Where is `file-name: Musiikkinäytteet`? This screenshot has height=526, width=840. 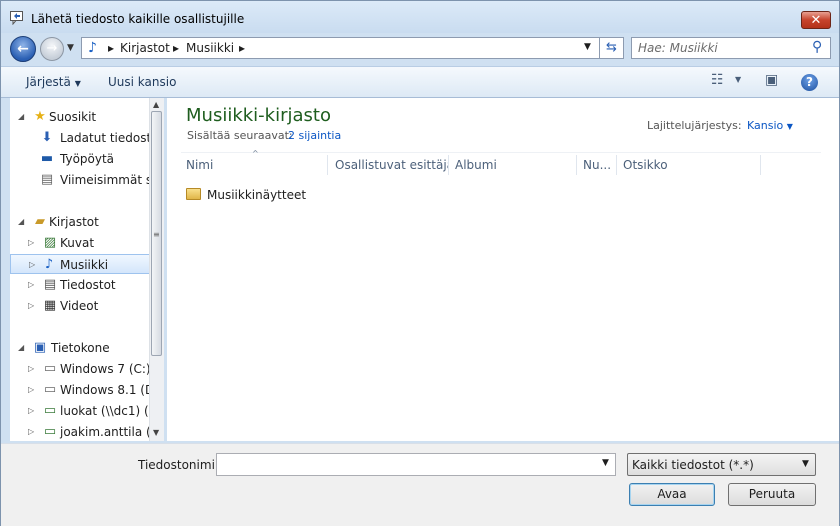 file-name: Musiikkinäytteet is located at coordinates (257, 195).